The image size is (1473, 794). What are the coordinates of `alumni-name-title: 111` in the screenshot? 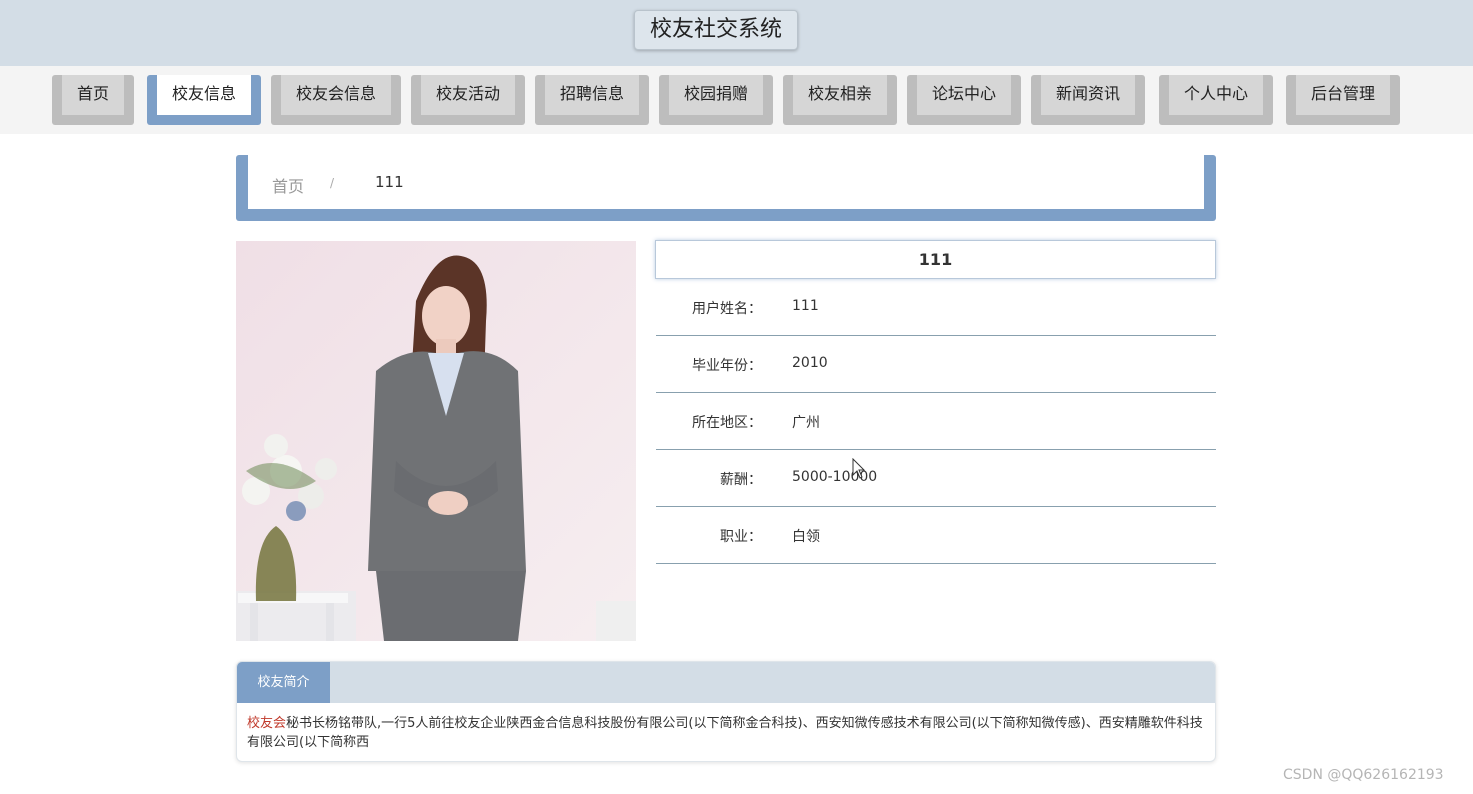 It's located at (935, 259).